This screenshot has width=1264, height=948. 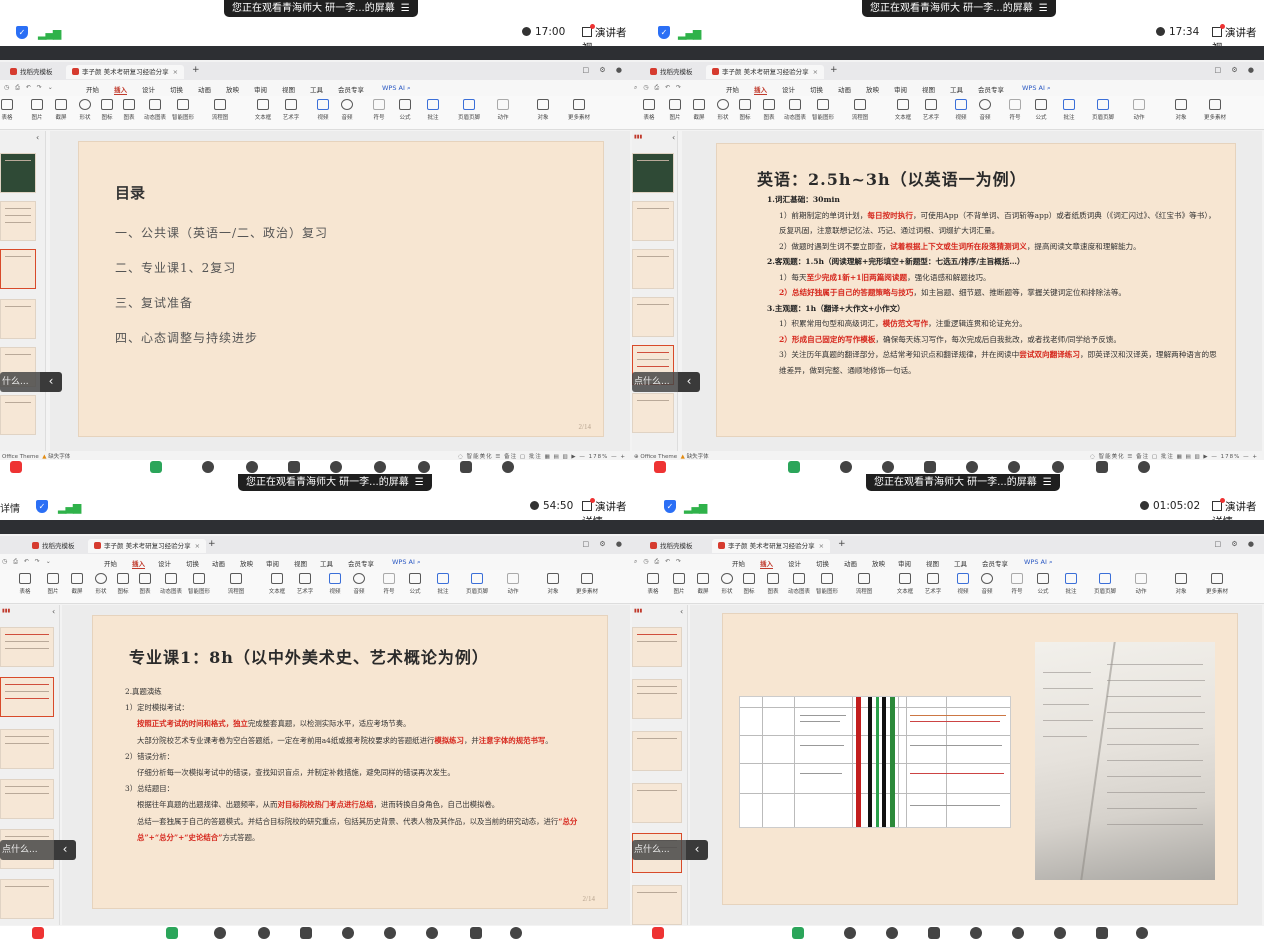 What do you see at coordinates (660, 765) in the screenshot?
I see `slide-thumbnail-panel: ▮▮▮ ‹` at bounding box center [660, 765].